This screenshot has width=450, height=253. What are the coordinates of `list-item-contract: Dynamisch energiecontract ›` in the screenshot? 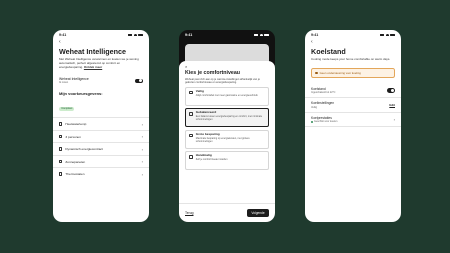 It's located at (101, 148).